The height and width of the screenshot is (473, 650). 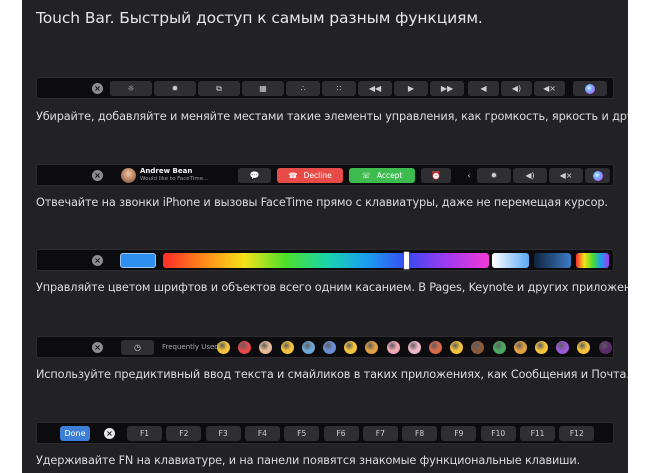 What do you see at coordinates (537, 433) in the screenshot?
I see `function-key-f11: F11` at bounding box center [537, 433].